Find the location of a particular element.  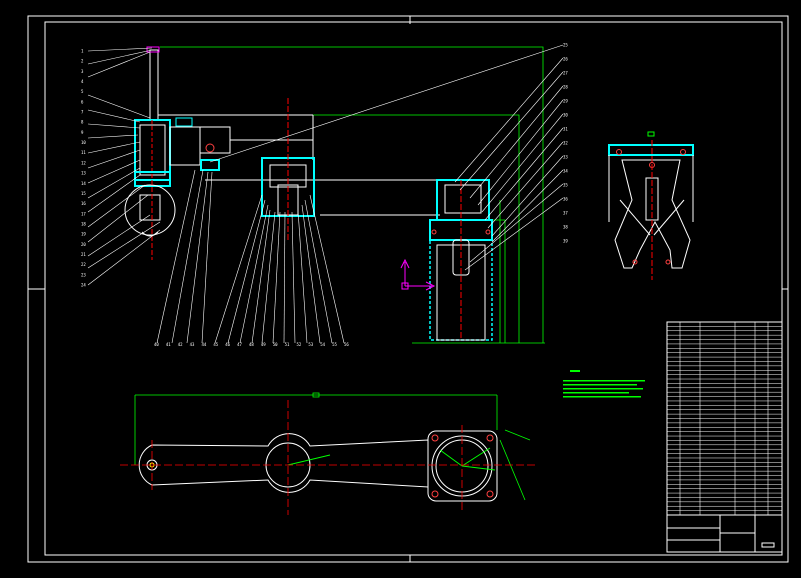

balloon-label: 42 is located at coordinates (180, 344).